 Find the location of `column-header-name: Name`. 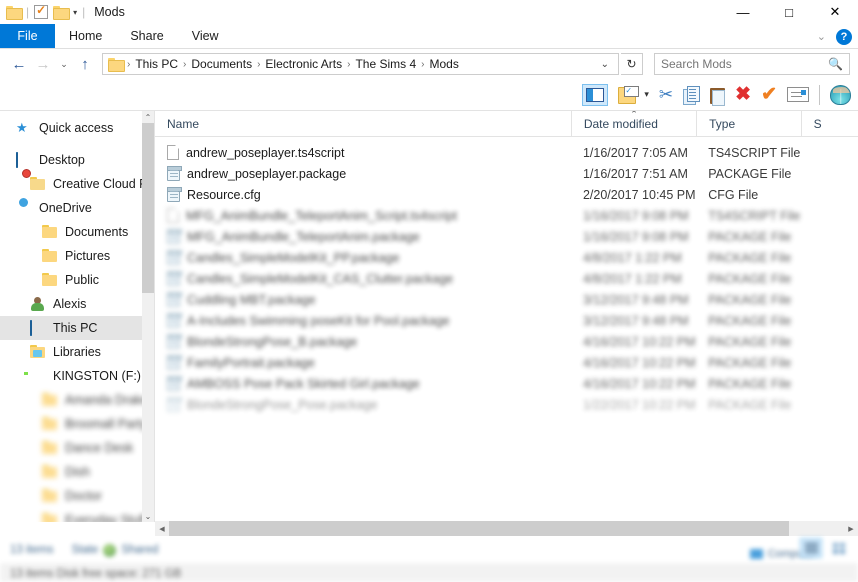

column-header-name: Name is located at coordinates (363, 124).